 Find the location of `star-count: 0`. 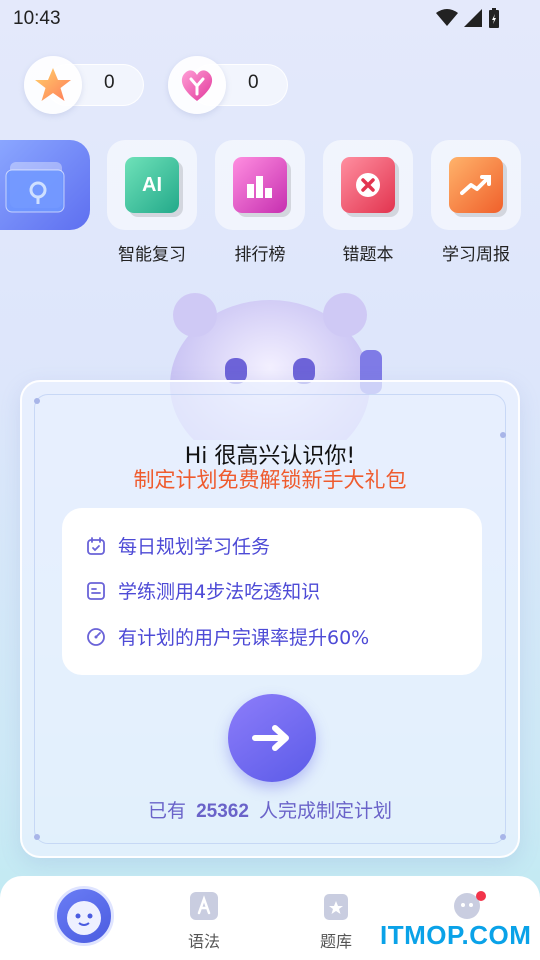

star-count: 0 is located at coordinates (109, 82).